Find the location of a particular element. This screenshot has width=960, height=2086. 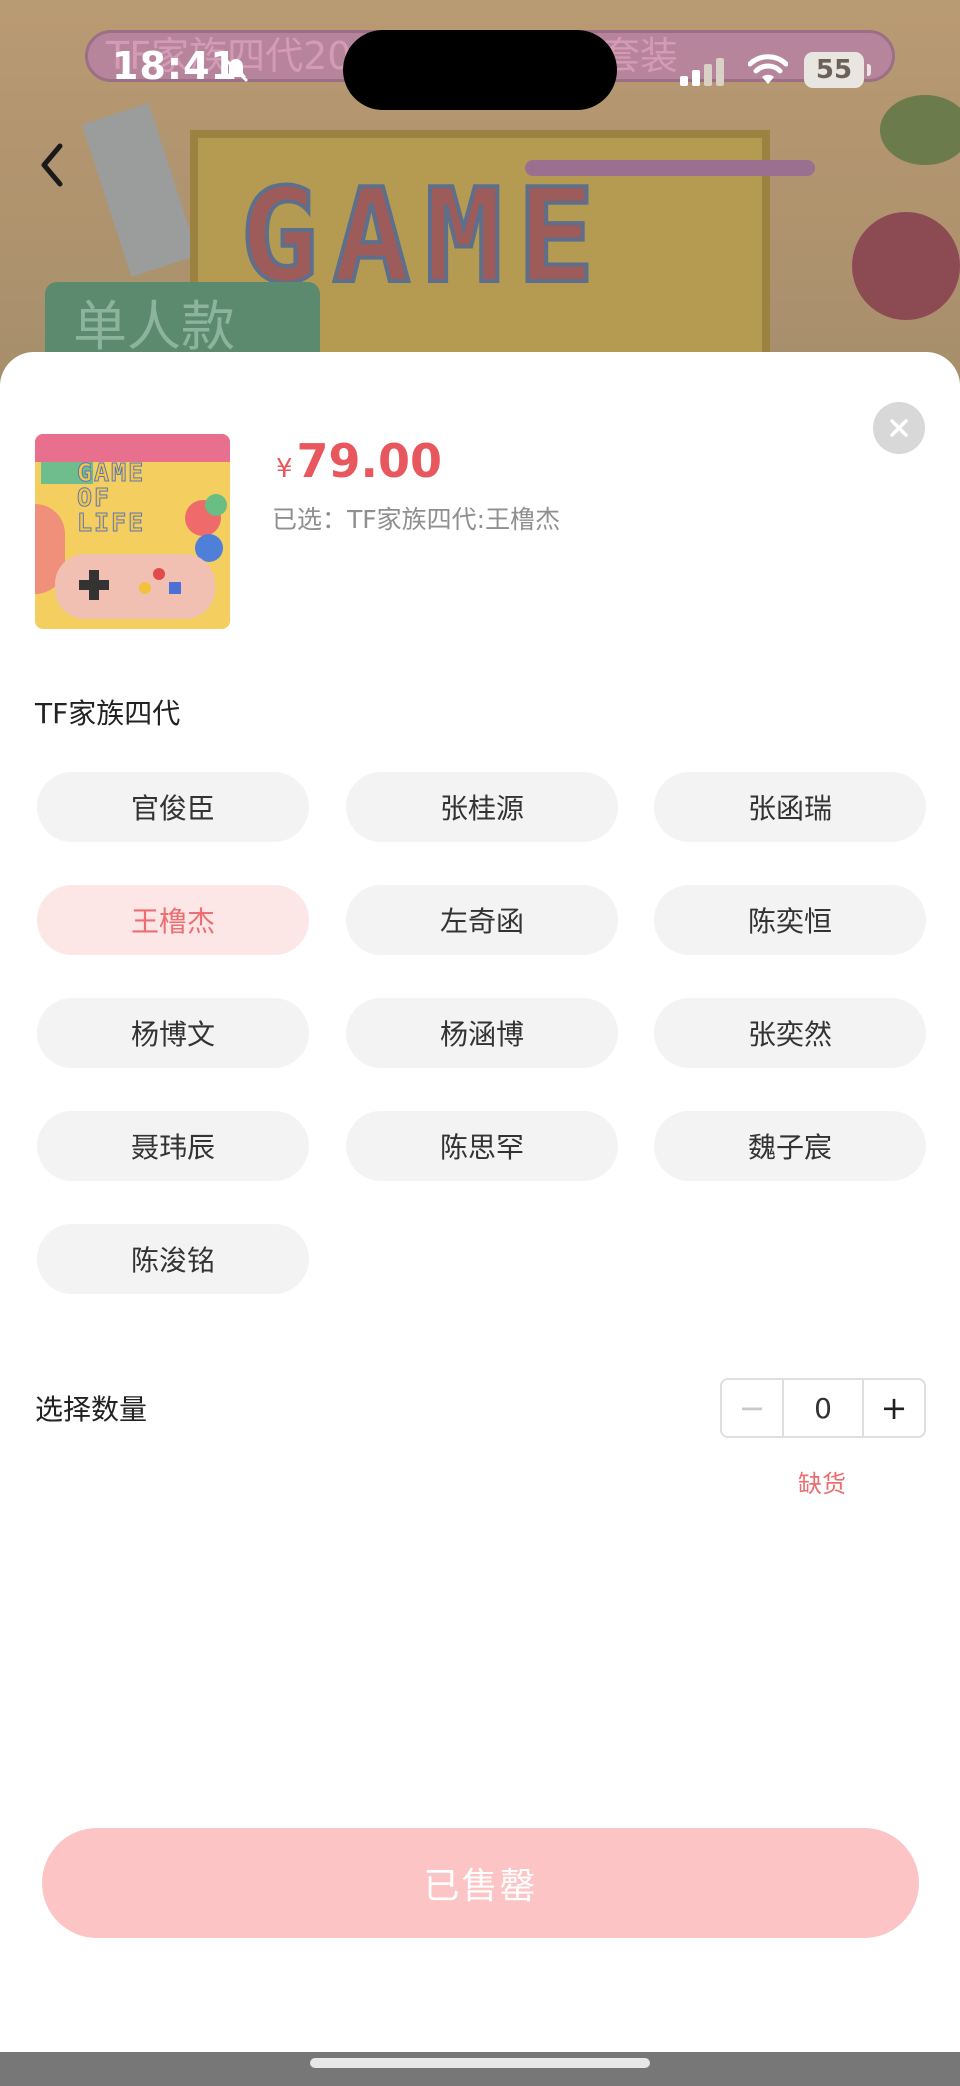

battery-indicator: 55 is located at coordinates (837, 70).